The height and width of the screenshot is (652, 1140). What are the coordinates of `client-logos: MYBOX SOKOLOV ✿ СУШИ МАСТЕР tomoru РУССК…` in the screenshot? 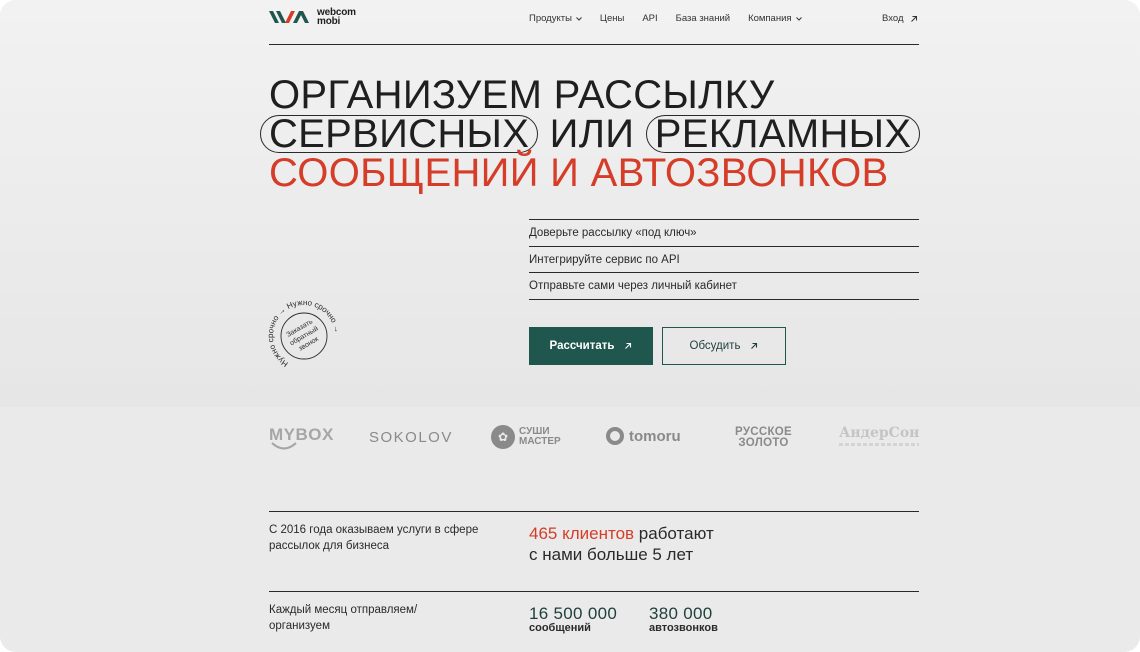 It's located at (594, 439).